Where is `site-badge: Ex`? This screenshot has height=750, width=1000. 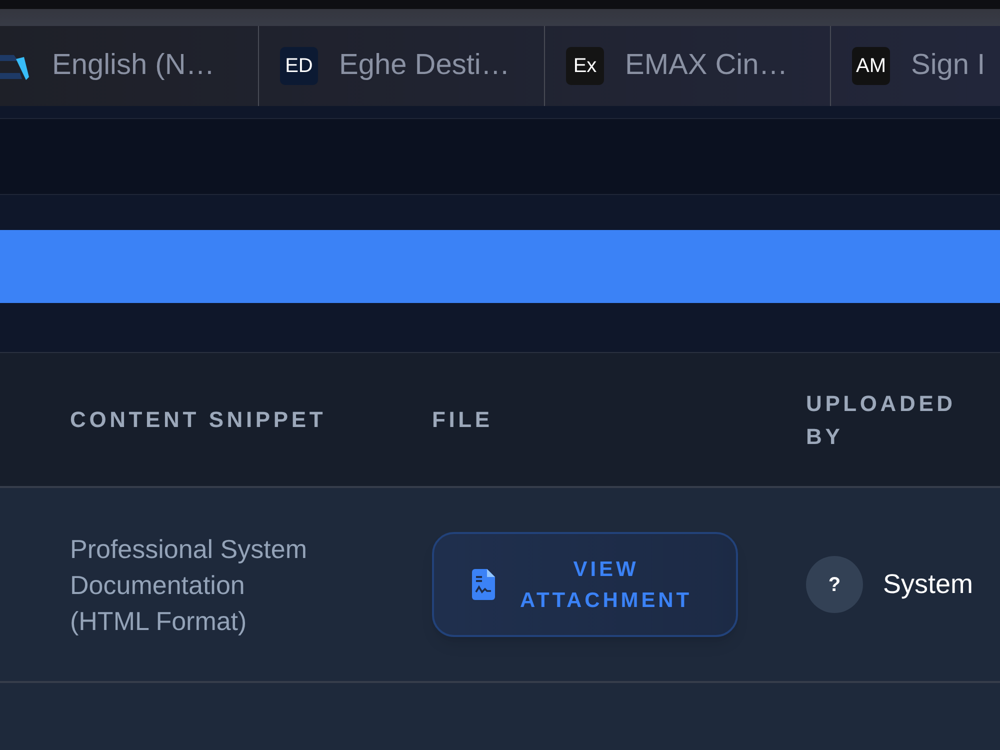 site-badge: Ex is located at coordinates (585, 66).